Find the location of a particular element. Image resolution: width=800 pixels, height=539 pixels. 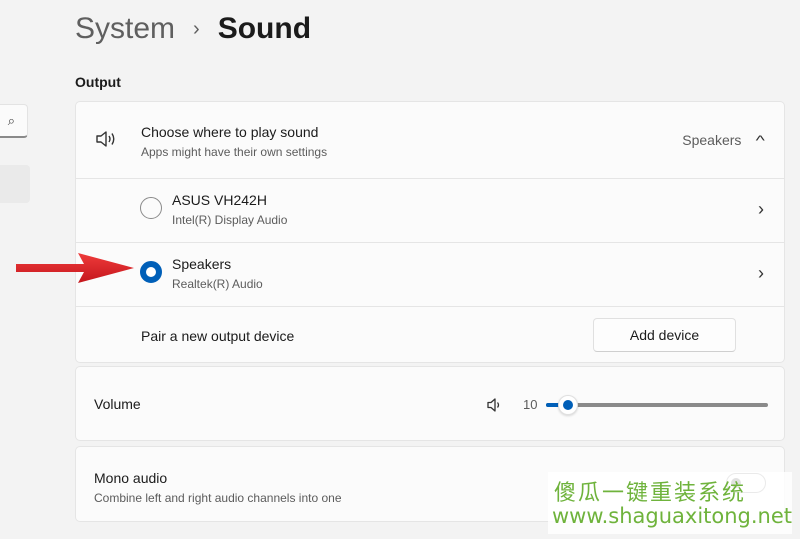

watermark-url: www.shaguaxitong.net is located at coordinates (672, 516).